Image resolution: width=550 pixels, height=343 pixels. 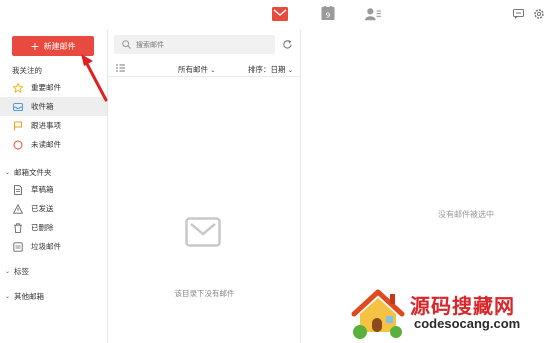 I want to click on plus-icon: +, so click(x=35, y=46).